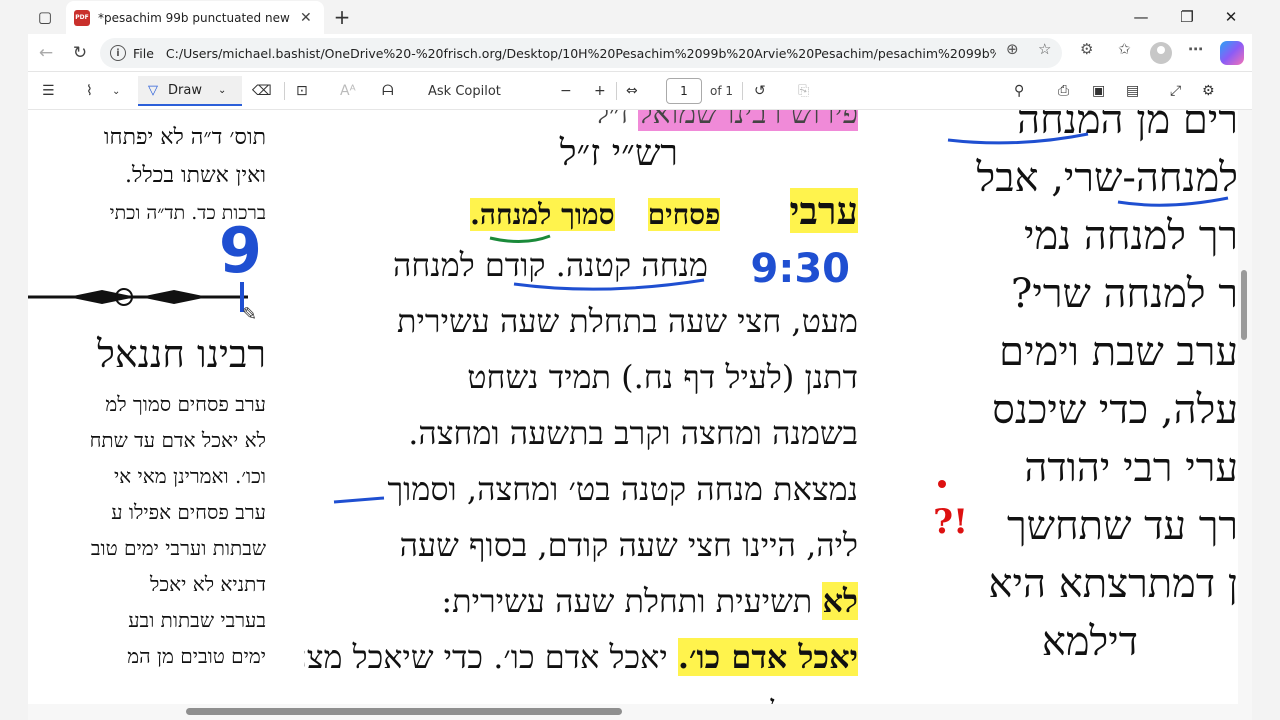  Describe the element at coordinates (262, 91) in the screenshot. I see `eraser-icon: ⌫` at that location.